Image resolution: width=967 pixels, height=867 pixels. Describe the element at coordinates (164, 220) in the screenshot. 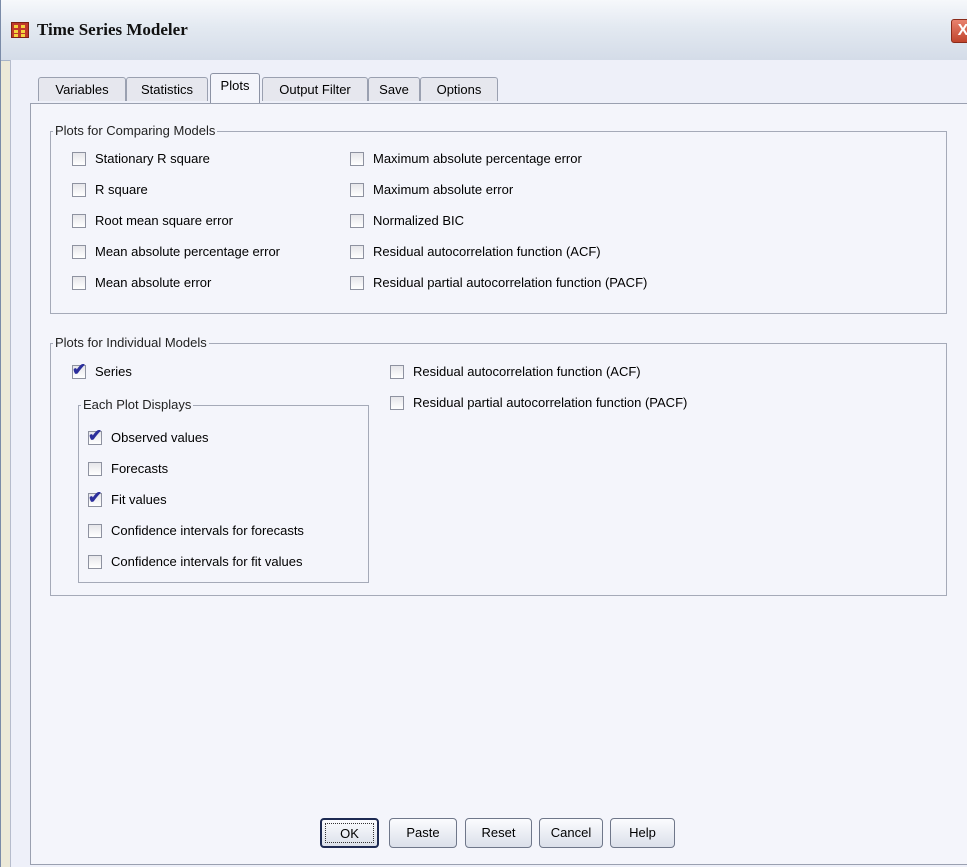

I see `checkbox-label: Root mean square error` at that location.